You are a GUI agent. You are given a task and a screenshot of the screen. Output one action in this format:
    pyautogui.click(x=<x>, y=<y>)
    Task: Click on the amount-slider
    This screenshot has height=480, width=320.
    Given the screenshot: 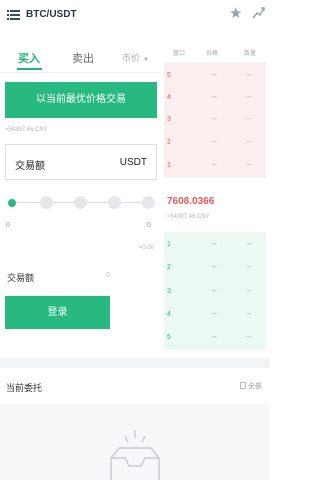 What is the action you would take?
    pyautogui.click(x=81, y=203)
    